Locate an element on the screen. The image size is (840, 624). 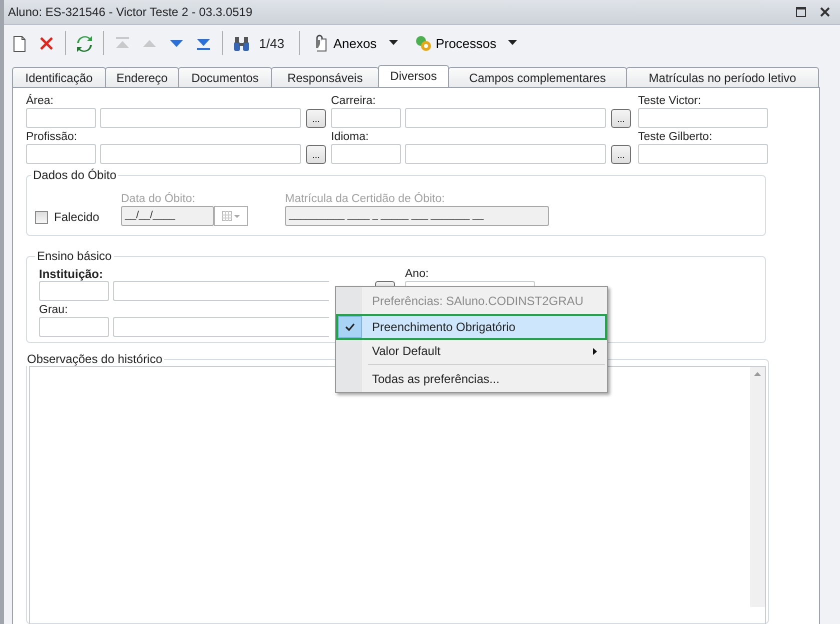
processes-menu-button: Processos is located at coordinates (466, 43).